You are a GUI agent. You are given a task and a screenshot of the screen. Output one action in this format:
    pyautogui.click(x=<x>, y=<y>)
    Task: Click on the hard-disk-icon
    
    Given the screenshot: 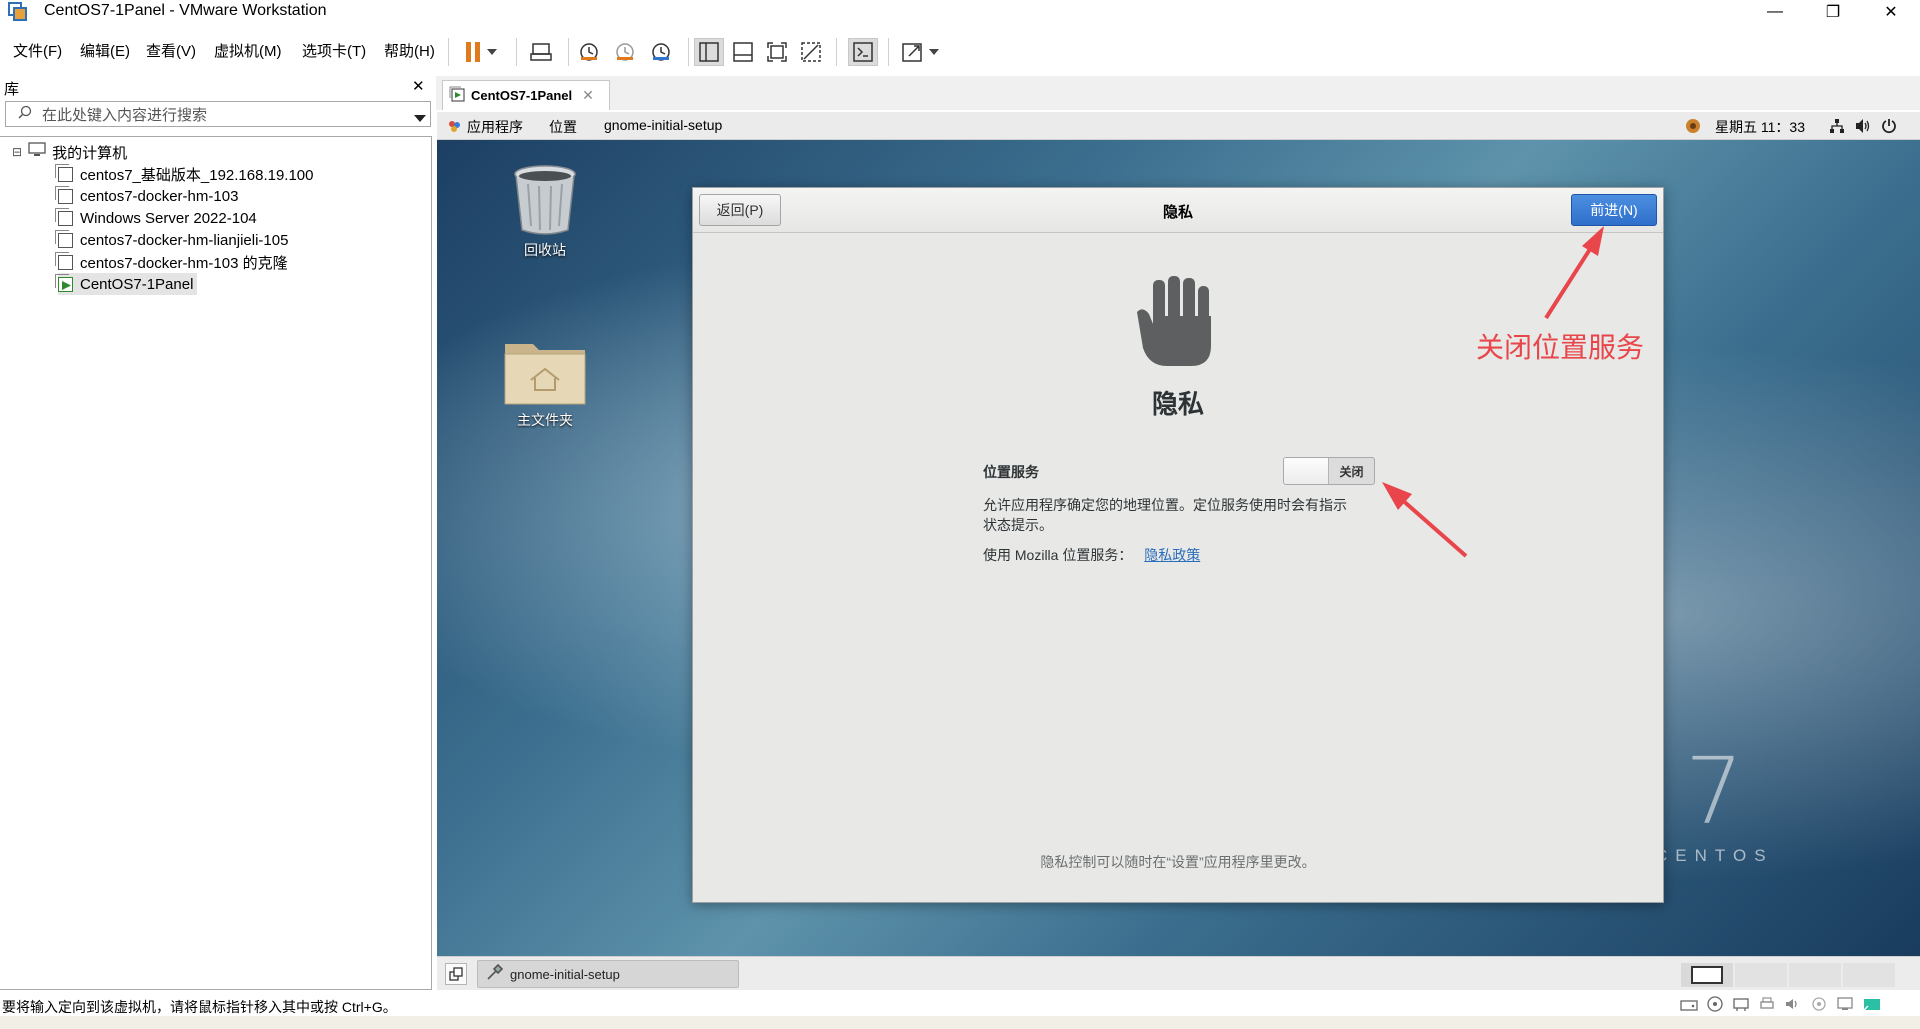 What is the action you would take?
    pyautogui.click(x=1689, y=1006)
    